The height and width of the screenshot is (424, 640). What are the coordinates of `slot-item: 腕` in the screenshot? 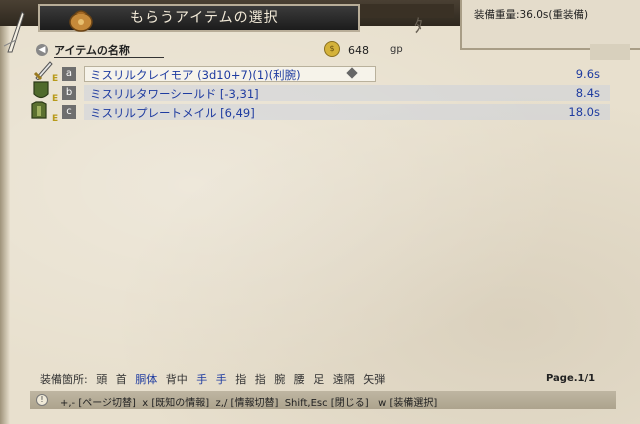 It's located at (280, 379).